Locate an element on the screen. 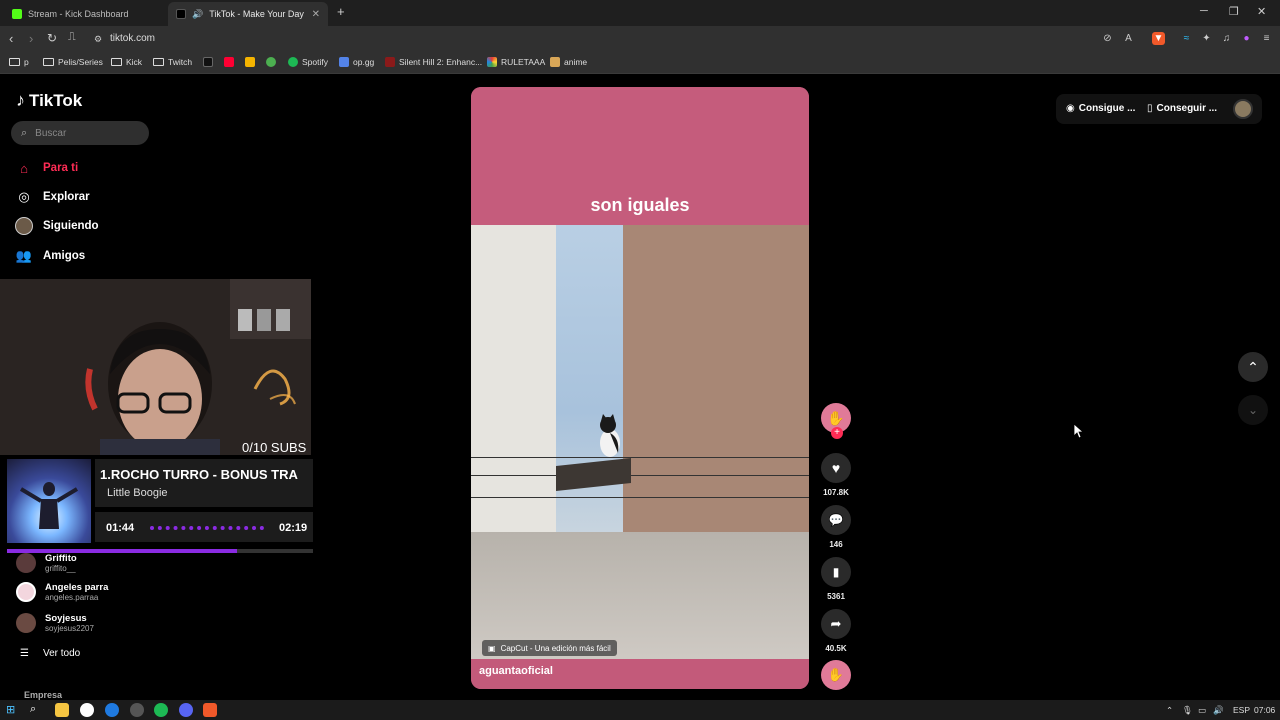 The height and width of the screenshot is (720, 1280). discord-icon is located at coordinates (186, 710).